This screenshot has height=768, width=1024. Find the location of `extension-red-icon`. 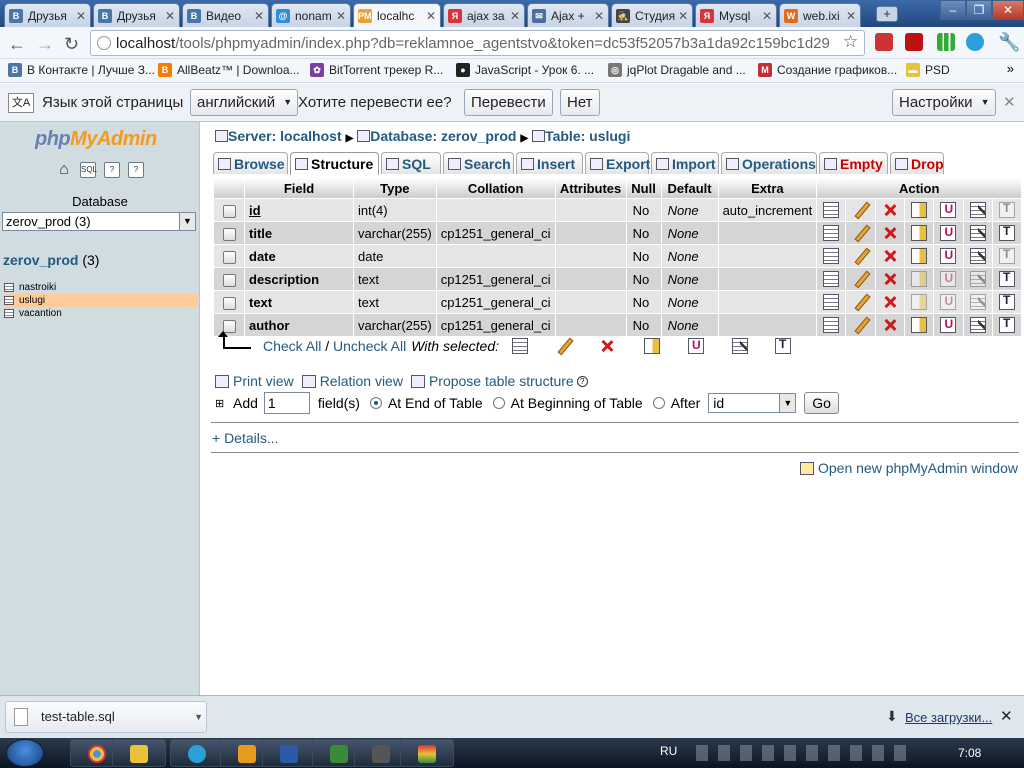

extension-red-icon is located at coordinates (884, 42).